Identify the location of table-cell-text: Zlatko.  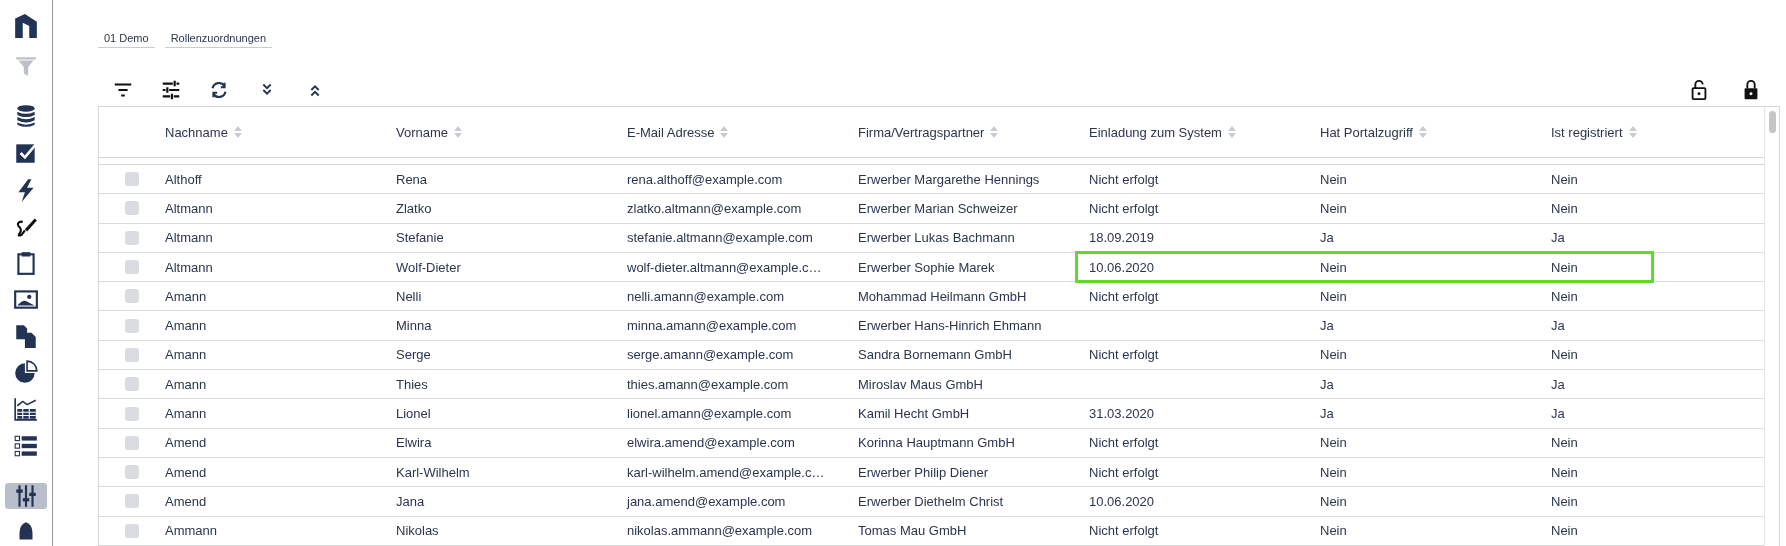
(414, 208).